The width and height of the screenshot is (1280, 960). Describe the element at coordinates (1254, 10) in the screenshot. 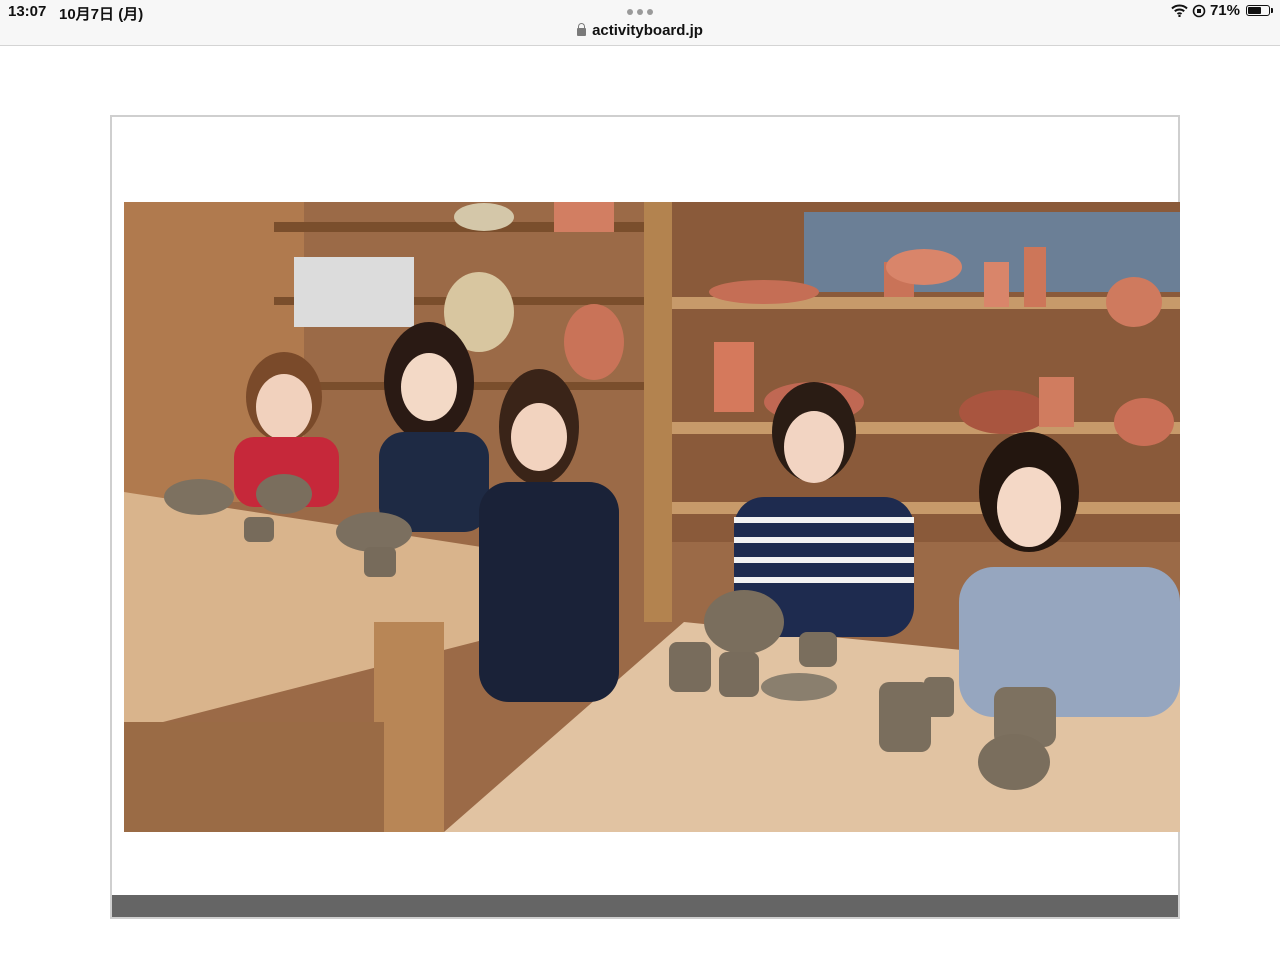

I see `battery-fill` at that location.